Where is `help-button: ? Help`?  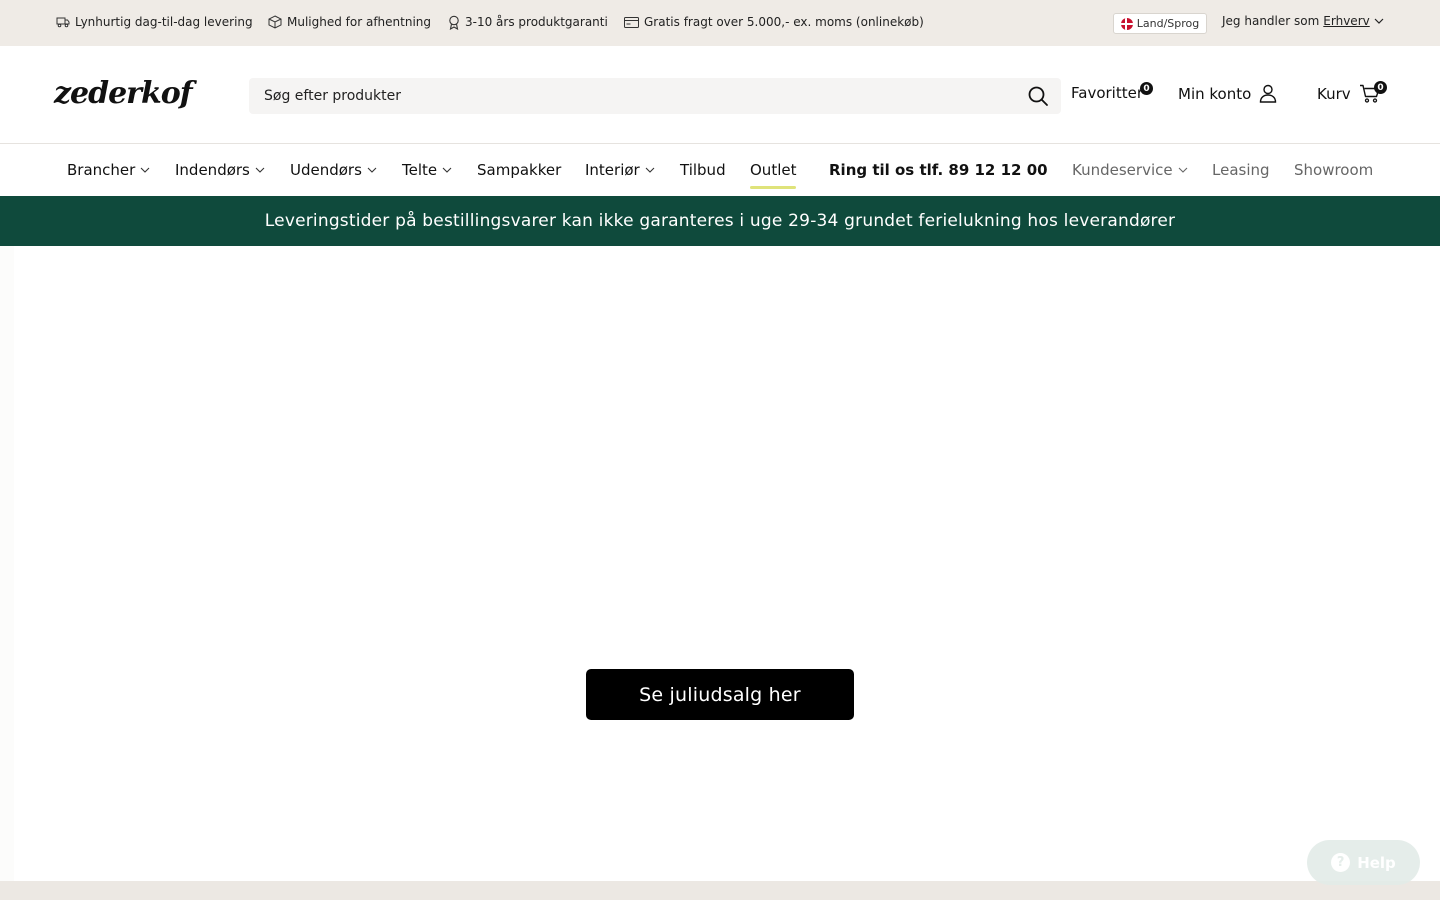
help-button: ? Help is located at coordinates (1363, 862).